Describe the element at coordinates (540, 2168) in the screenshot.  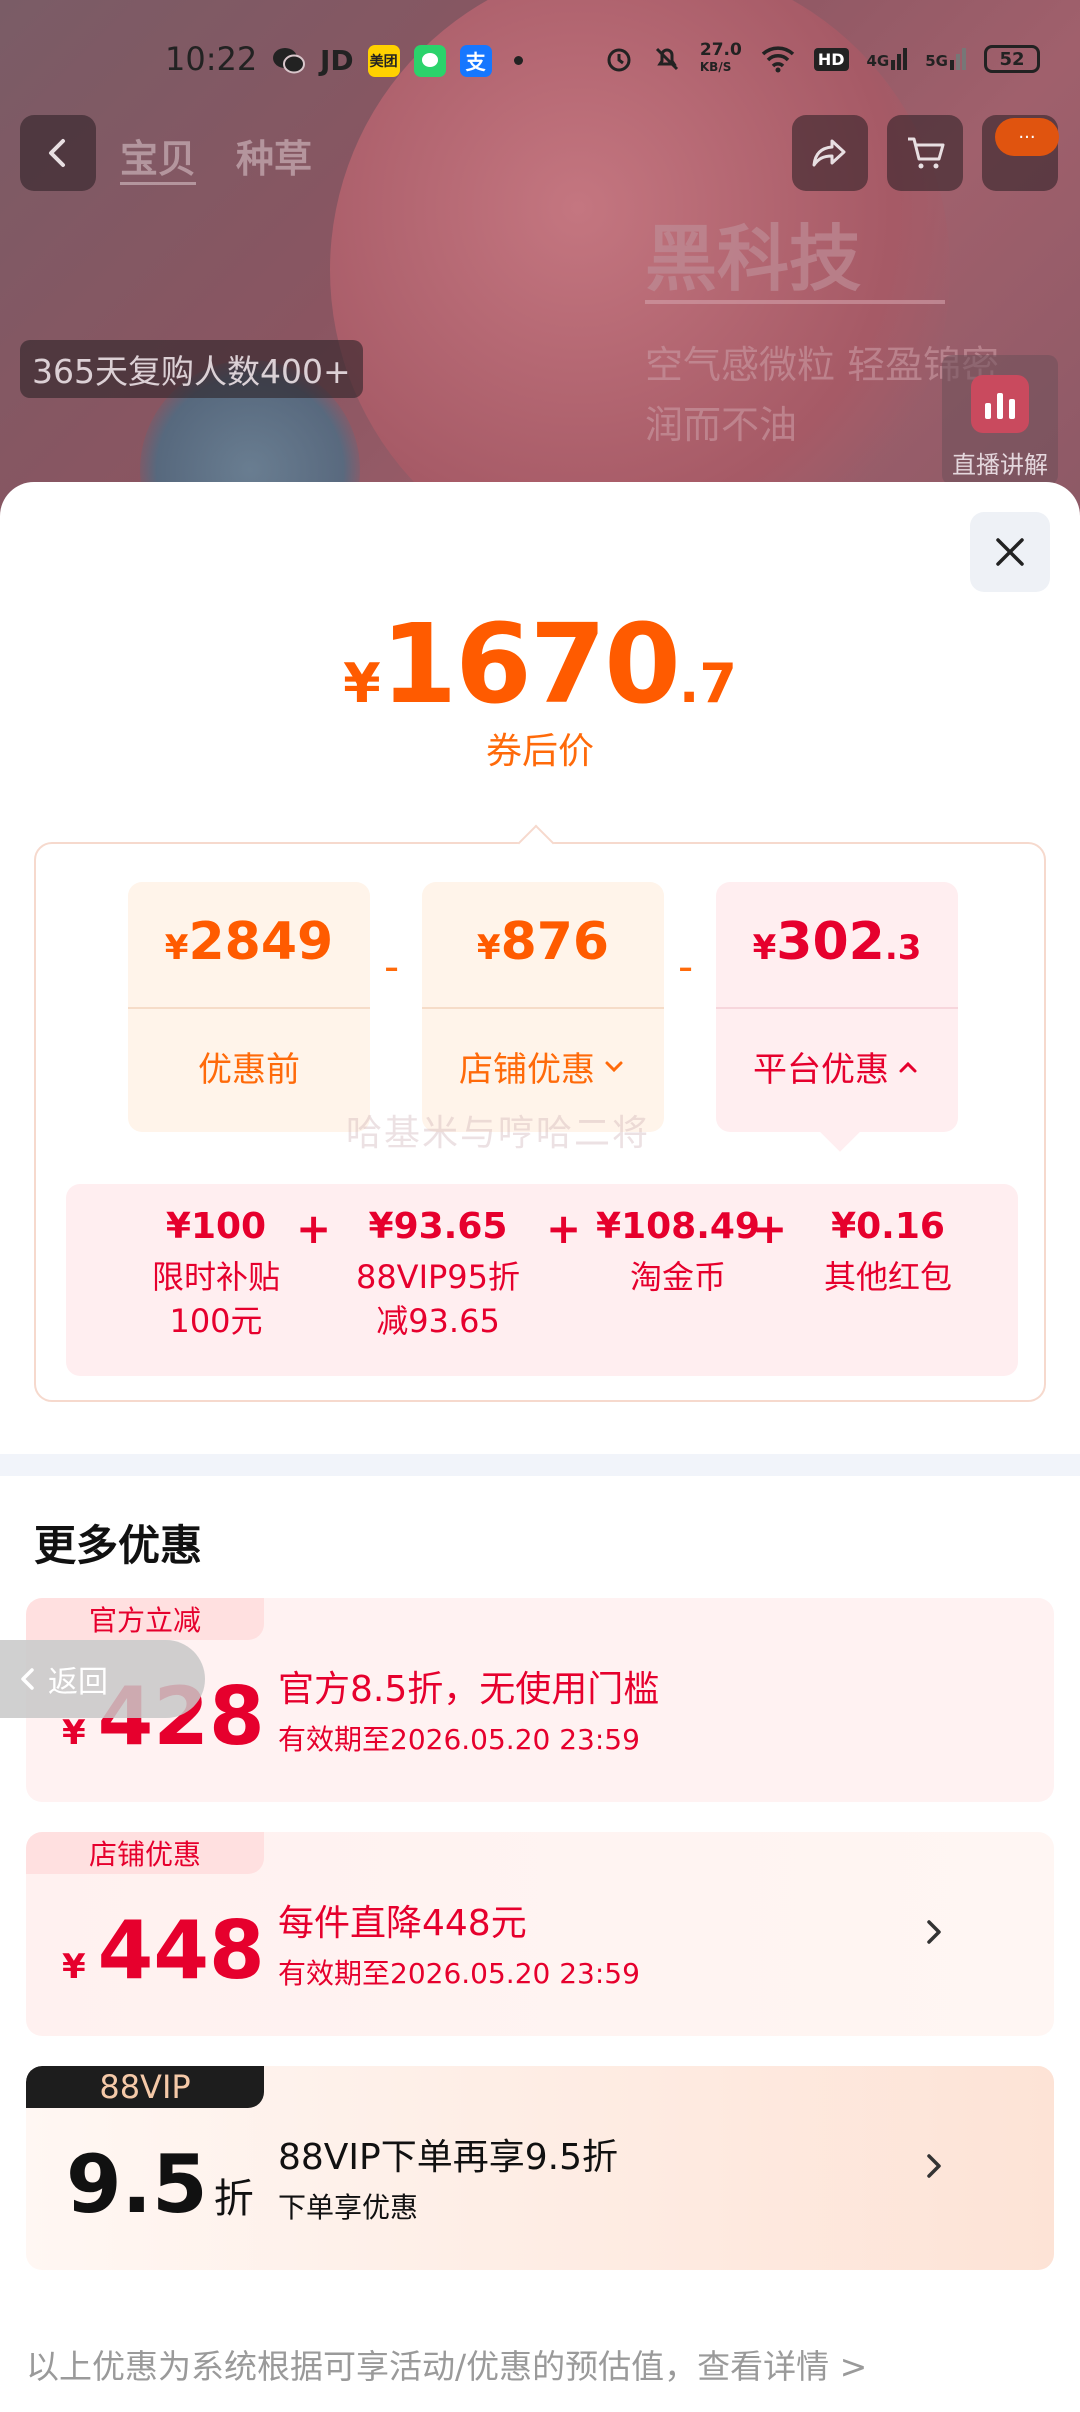
I see `offer-card-88vip: 88VIP 9.5 折 88VIP下单再享9.5折 下单享优惠` at that location.